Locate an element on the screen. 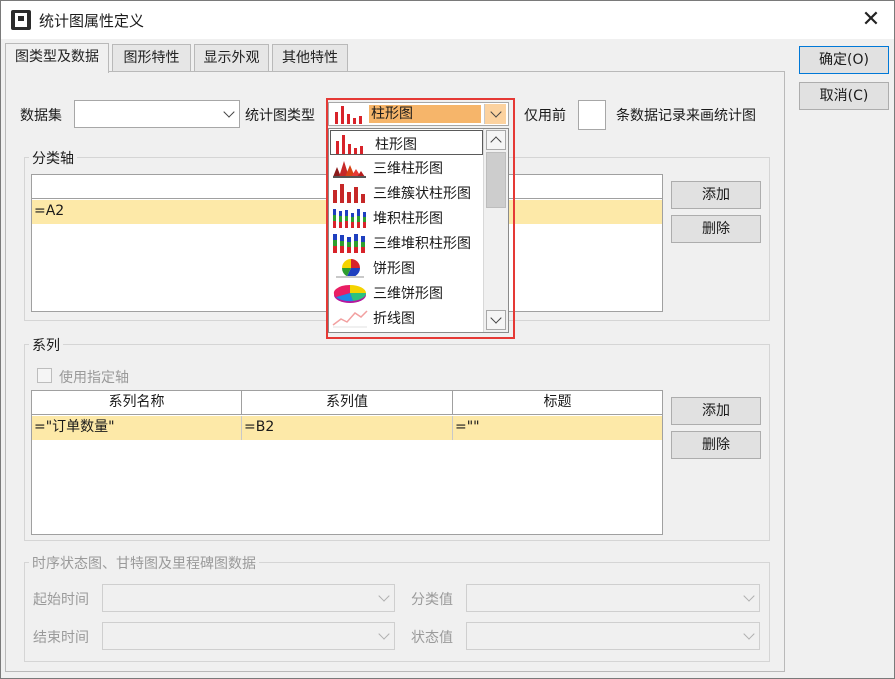  dropdown-item-label: 堆积柱形图 is located at coordinates (408, 219).